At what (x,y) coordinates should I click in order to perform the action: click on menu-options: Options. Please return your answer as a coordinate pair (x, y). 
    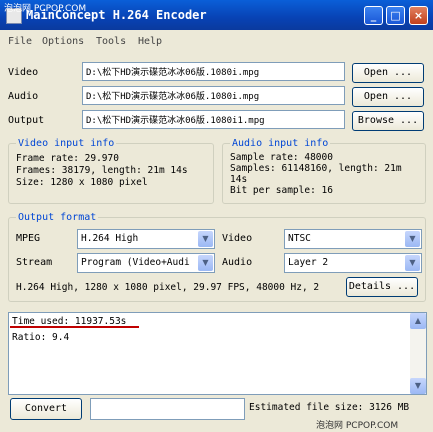
    Looking at the image, I should click on (63, 41).